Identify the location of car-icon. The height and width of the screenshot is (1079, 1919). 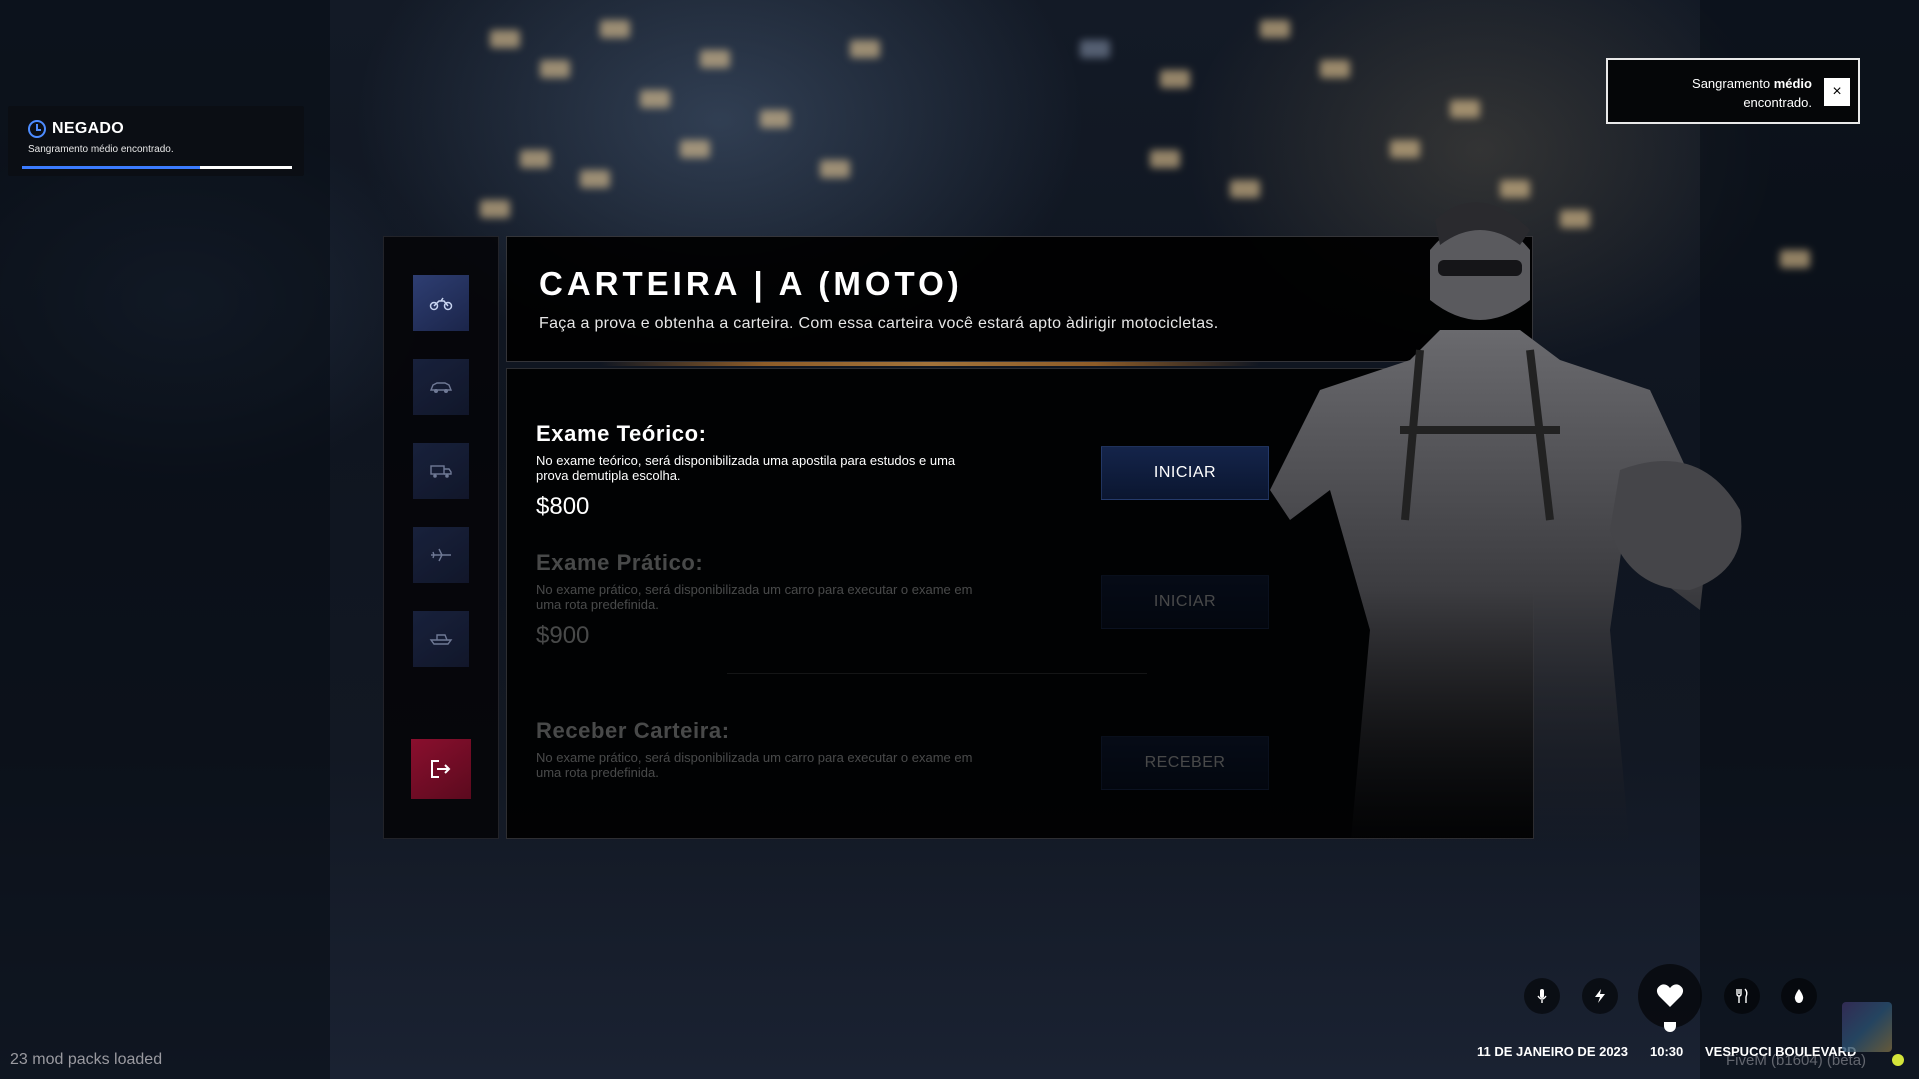
(441, 387).